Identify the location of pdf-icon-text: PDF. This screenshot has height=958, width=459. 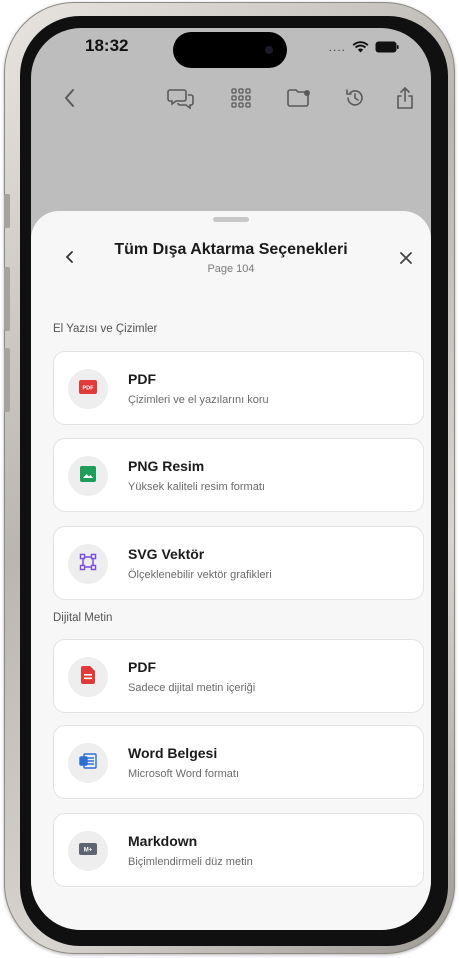
(89, 388).